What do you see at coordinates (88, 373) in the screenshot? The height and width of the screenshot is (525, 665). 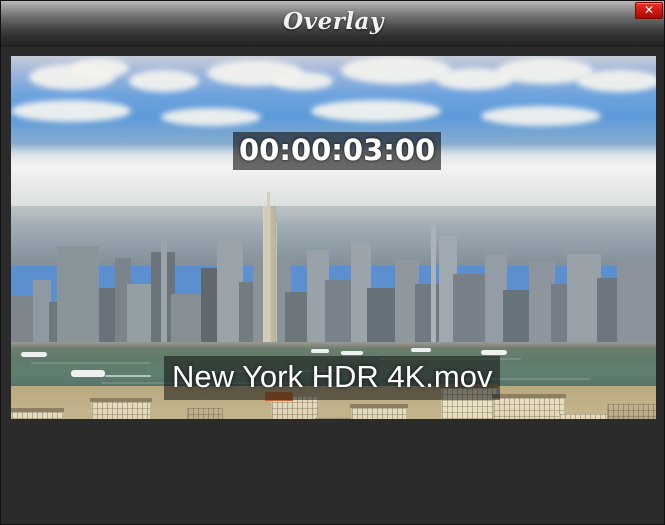 I see `ferry-boat` at bounding box center [88, 373].